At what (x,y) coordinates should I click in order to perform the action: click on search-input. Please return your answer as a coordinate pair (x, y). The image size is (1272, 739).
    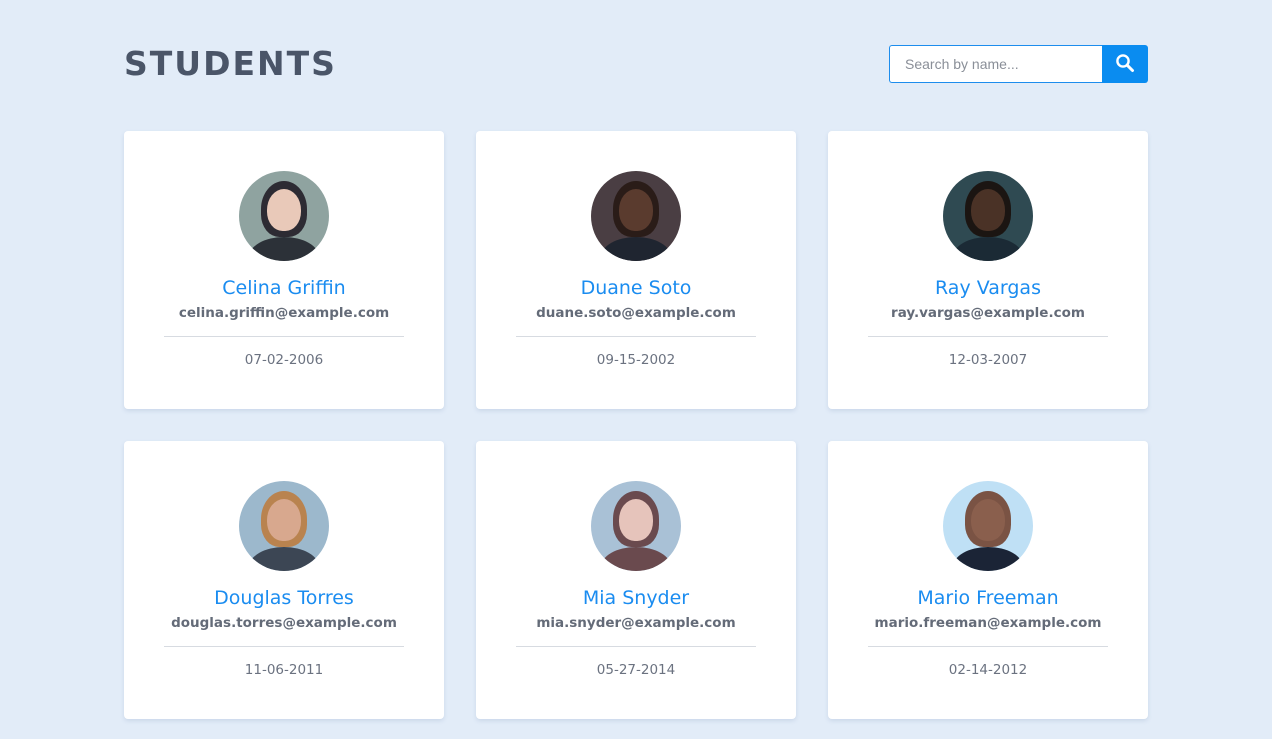
    Looking at the image, I should click on (995, 64).